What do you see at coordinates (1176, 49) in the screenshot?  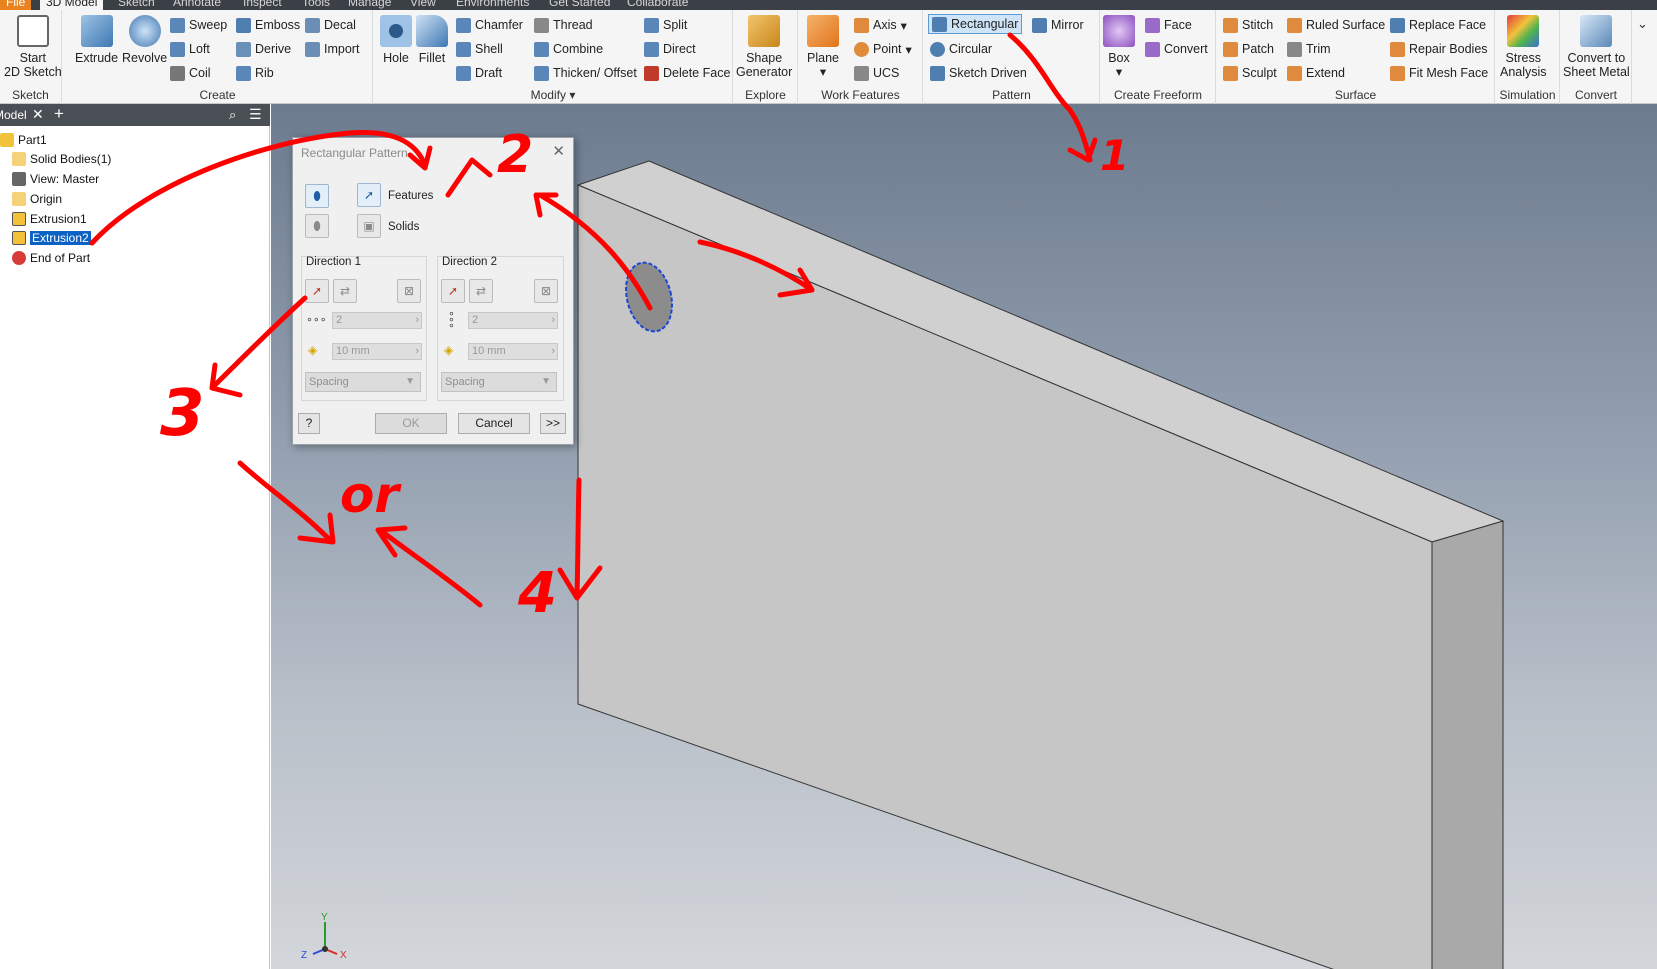 I see `convert-freeform-button: Convert` at bounding box center [1176, 49].